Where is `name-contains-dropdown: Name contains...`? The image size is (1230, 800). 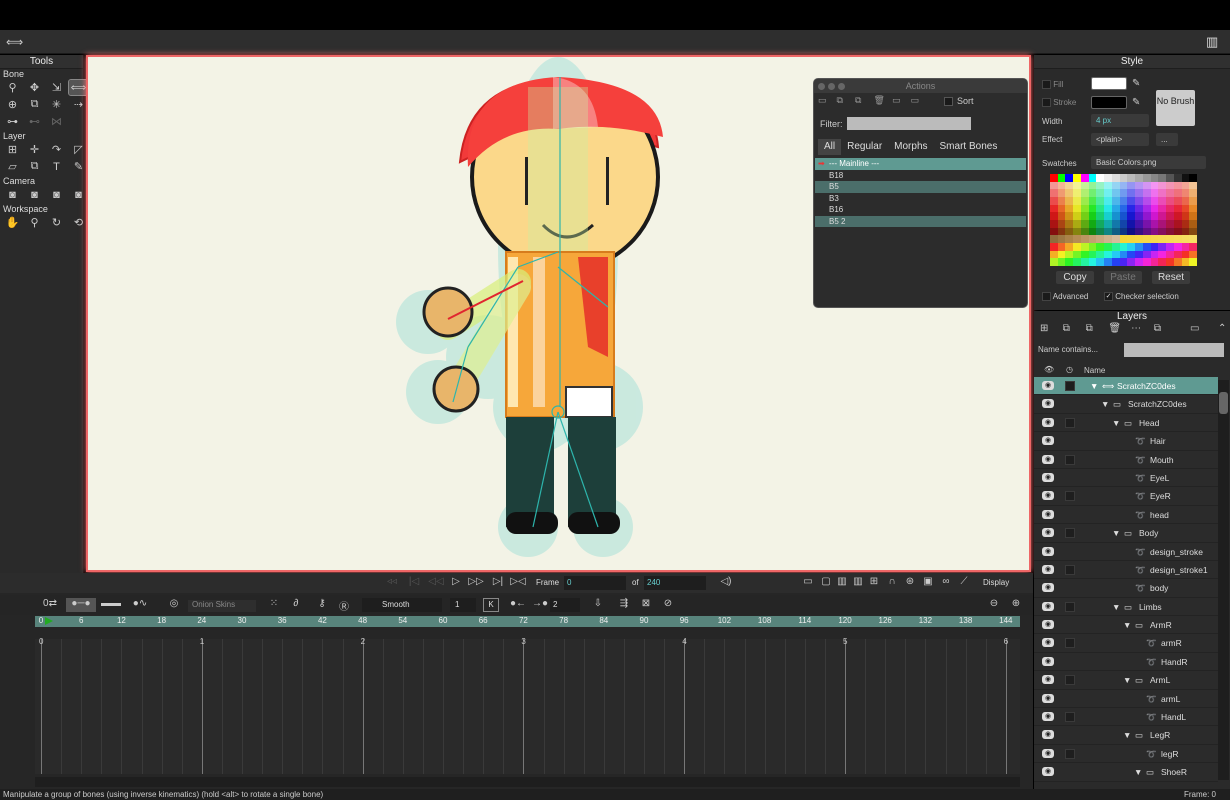
name-contains-dropdown: Name contains... is located at coordinates (1068, 350).